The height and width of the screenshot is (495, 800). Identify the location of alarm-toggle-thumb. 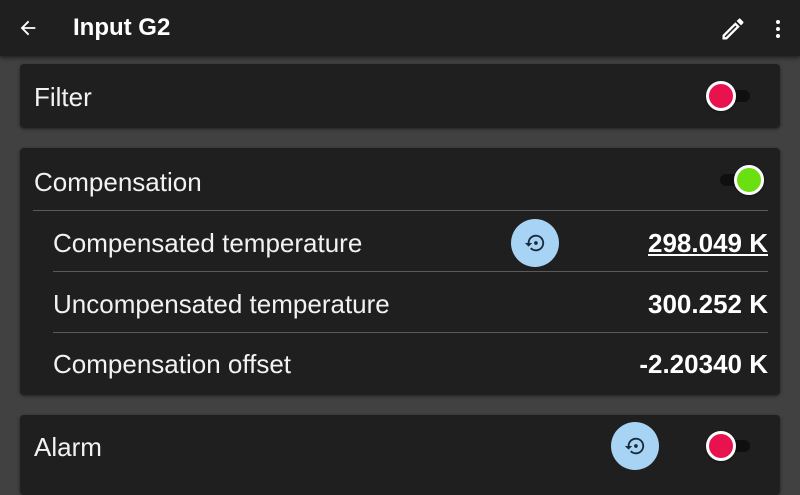
(721, 446).